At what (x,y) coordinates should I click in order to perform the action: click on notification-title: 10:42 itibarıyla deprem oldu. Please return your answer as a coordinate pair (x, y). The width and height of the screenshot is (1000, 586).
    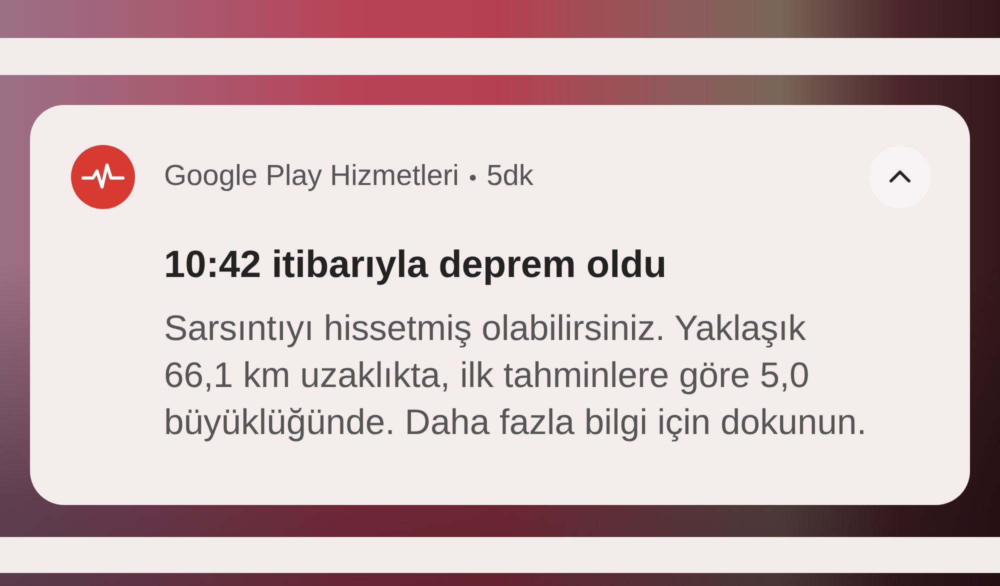
    Looking at the image, I should click on (416, 265).